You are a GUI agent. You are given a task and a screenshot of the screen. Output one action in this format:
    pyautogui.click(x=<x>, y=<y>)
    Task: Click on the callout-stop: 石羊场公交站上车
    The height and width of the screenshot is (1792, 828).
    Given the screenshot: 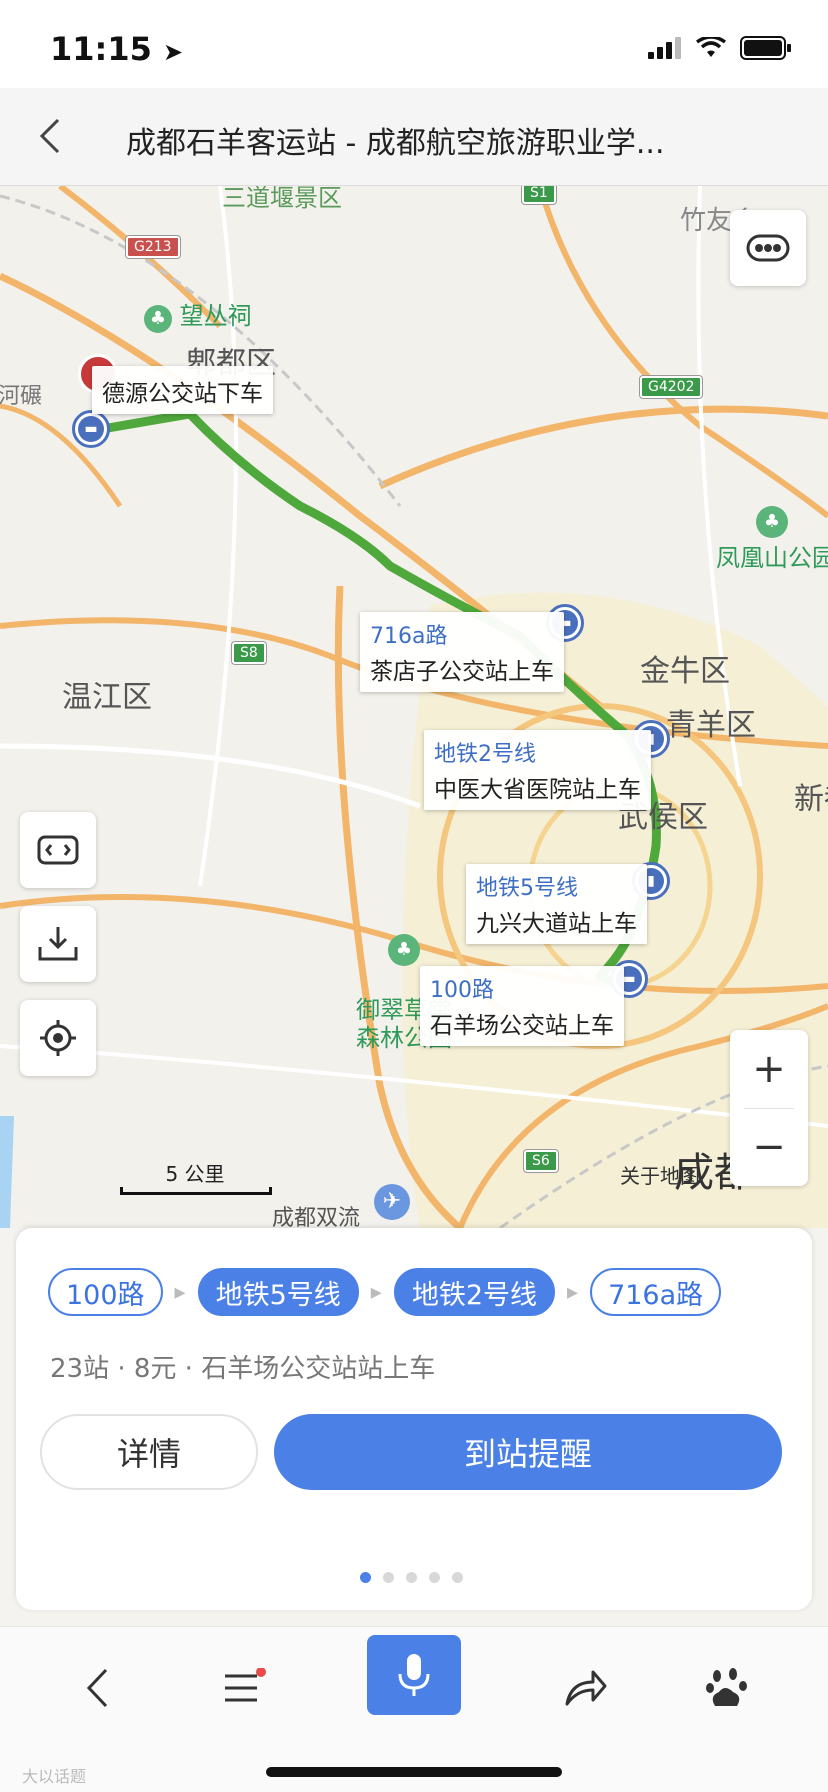 What is the action you would take?
    pyautogui.click(x=522, y=1026)
    